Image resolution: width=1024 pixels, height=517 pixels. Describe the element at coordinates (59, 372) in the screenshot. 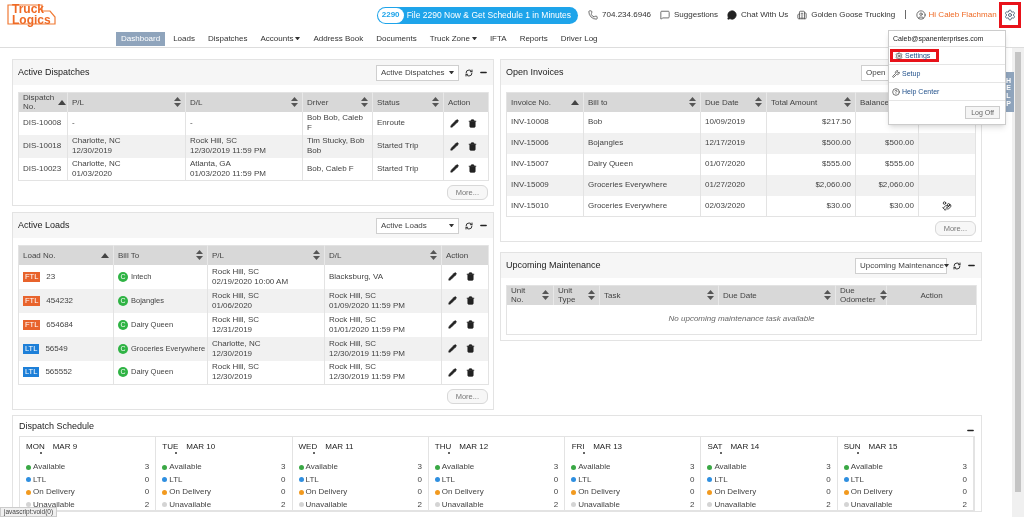

I see `table-cell: 565552` at that location.